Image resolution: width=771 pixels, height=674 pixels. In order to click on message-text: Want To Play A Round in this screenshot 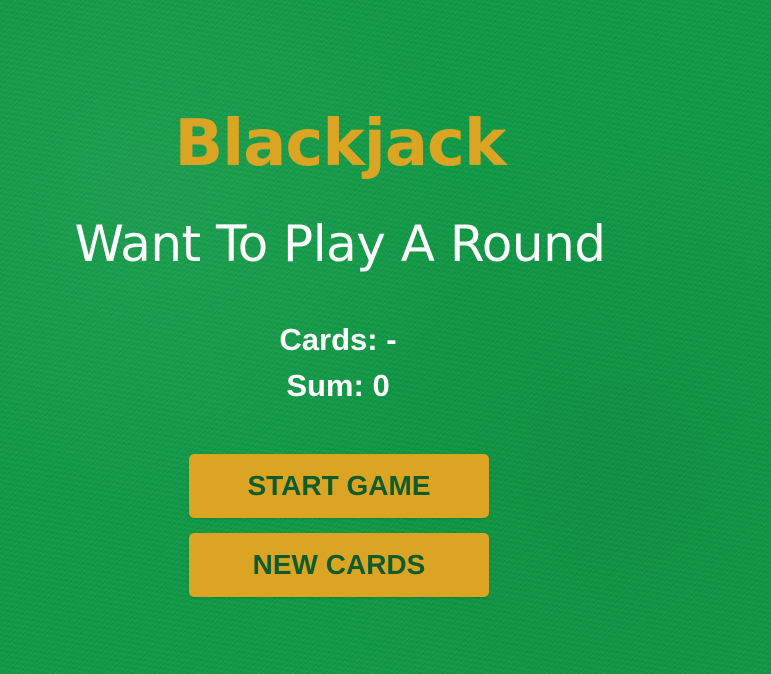, I will do `click(340, 244)`.